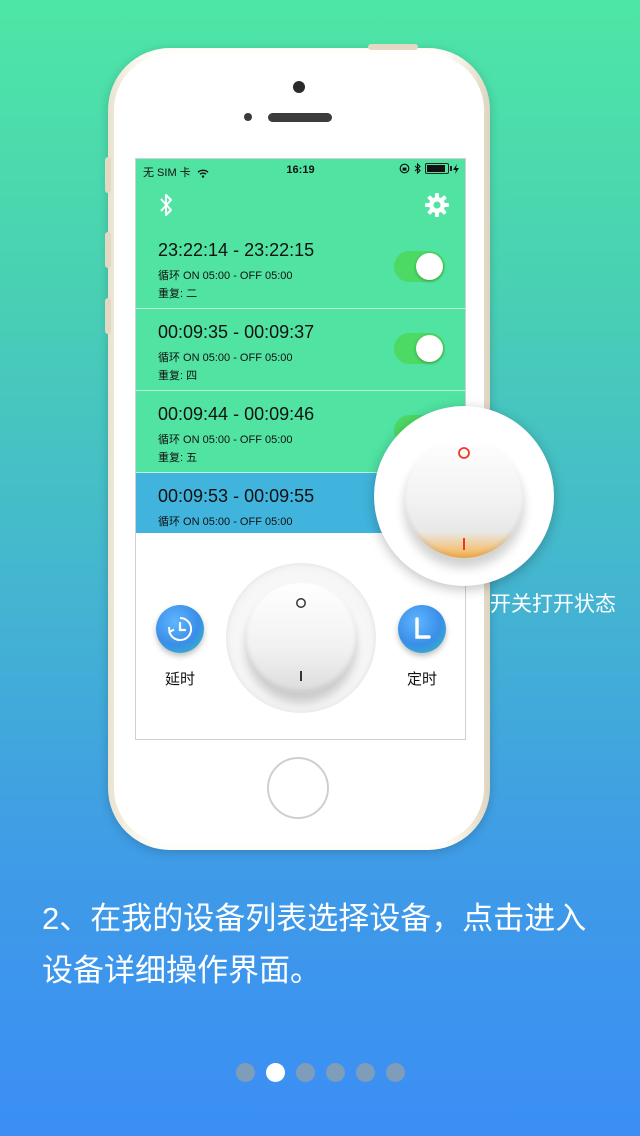  Describe the element at coordinates (417, 168) in the screenshot. I see `bluetooth-status-icon` at that location.